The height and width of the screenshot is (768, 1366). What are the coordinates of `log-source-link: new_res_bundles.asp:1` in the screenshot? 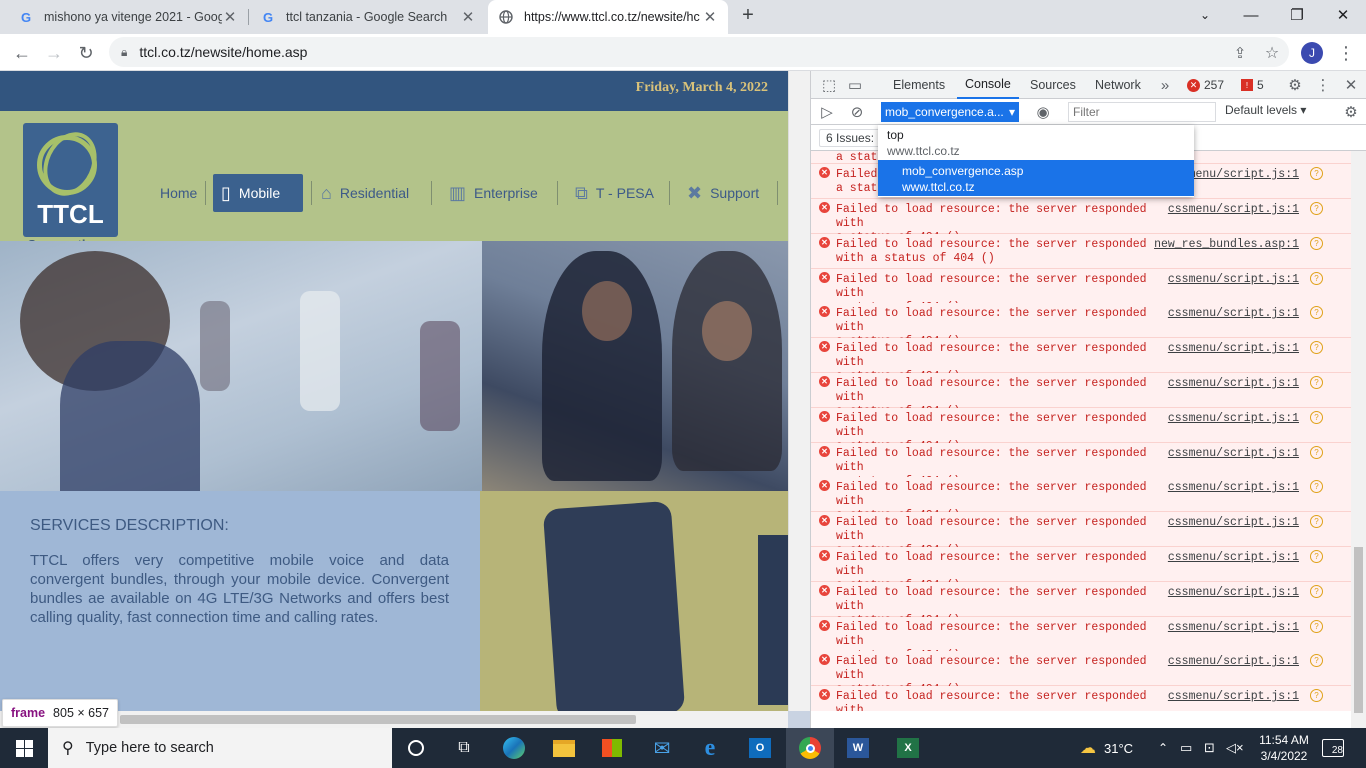 It's located at (1226, 244).